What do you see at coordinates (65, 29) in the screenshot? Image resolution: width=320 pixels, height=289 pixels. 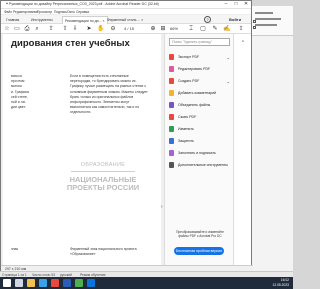 I see `prev-page-icon: ⇧` at bounding box center [65, 29].